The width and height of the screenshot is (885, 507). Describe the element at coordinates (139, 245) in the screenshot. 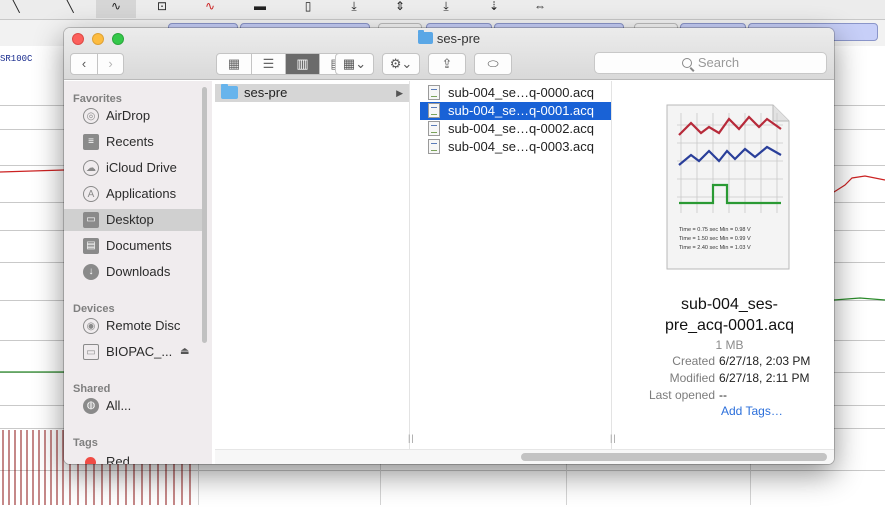

I see `sidebar-item-label: Documents` at that location.